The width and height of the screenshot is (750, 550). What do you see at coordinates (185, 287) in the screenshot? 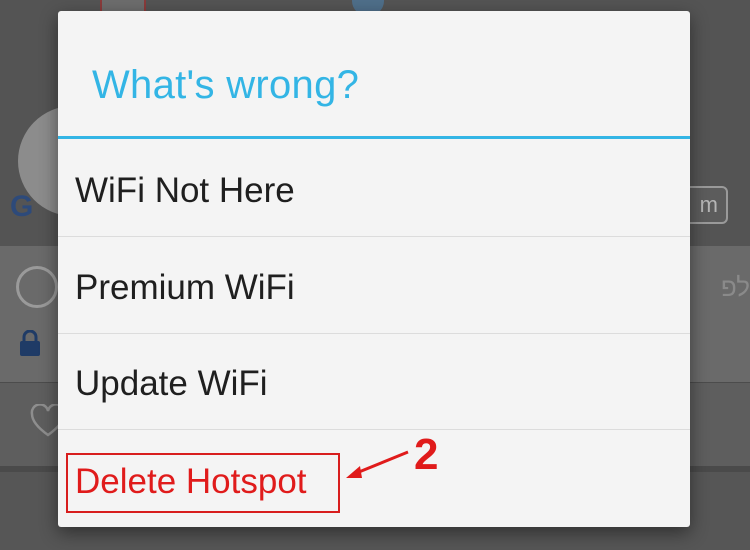
I see `option-label: Premium WiFi` at bounding box center [185, 287].